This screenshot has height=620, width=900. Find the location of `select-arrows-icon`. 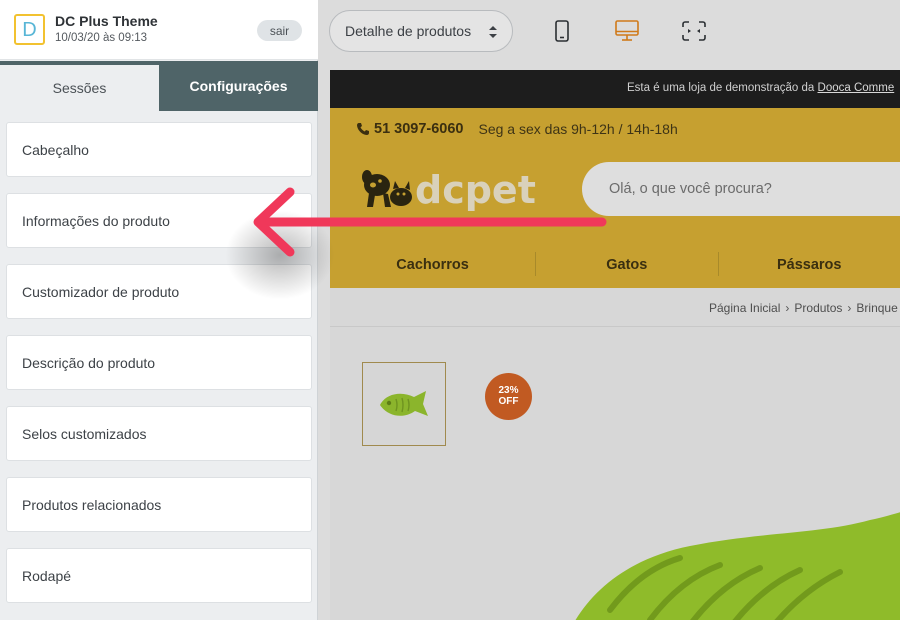

select-arrows-icon is located at coordinates (493, 32).